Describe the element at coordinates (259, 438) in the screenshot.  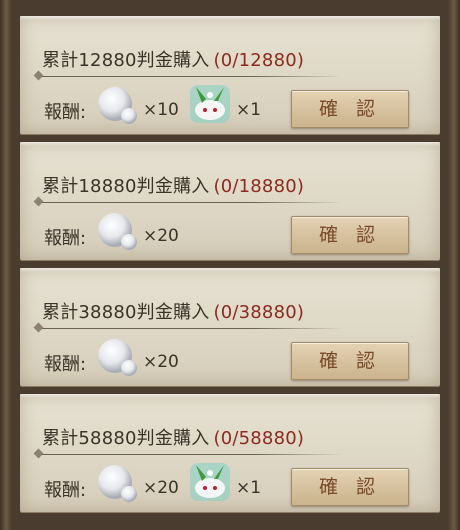
I see `reward-progress: (0/58880)` at that location.